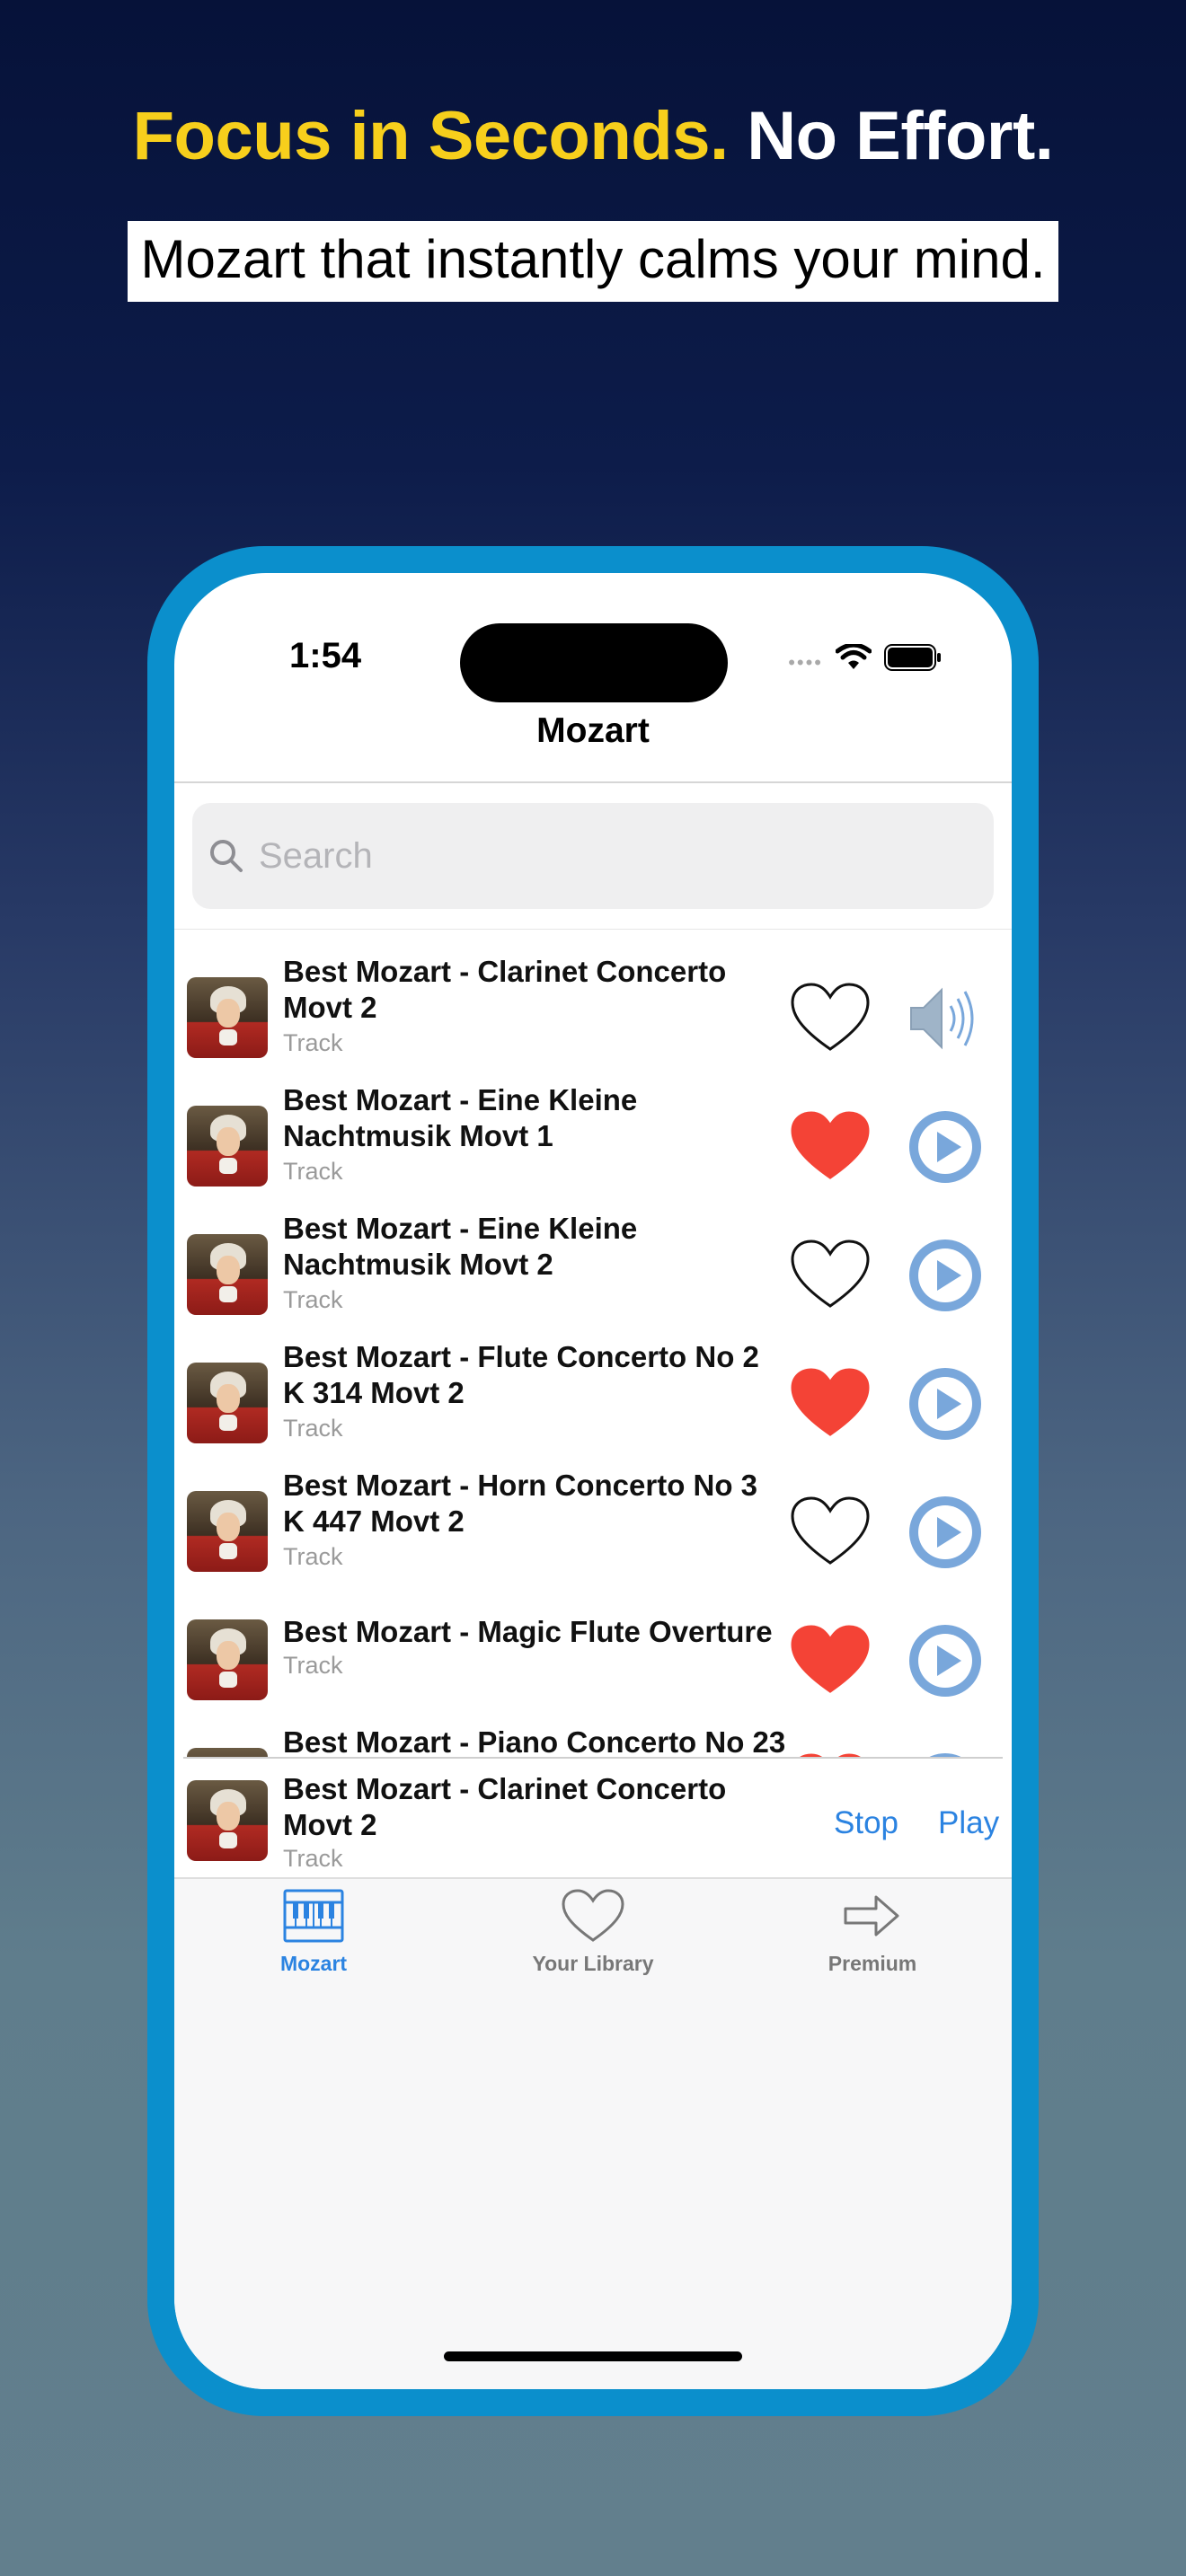  Describe the element at coordinates (505, 989) in the screenshot. I see `track-title: Best Mozart - Clarinet Concerto Movt 2` at that location.